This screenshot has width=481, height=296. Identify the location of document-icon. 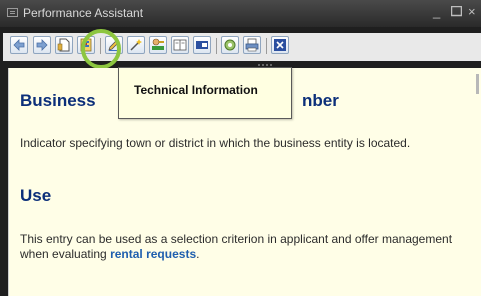
(63, 45).